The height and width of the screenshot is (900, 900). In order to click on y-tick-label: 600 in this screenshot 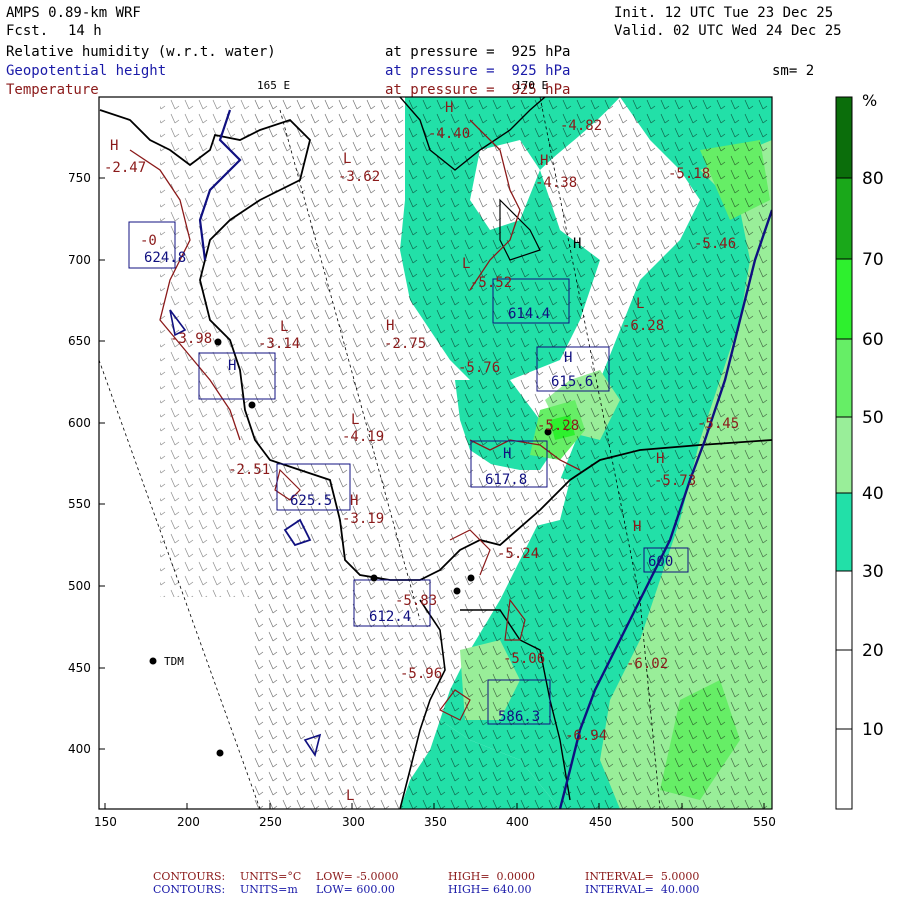, I will do `click(79, 423)`.